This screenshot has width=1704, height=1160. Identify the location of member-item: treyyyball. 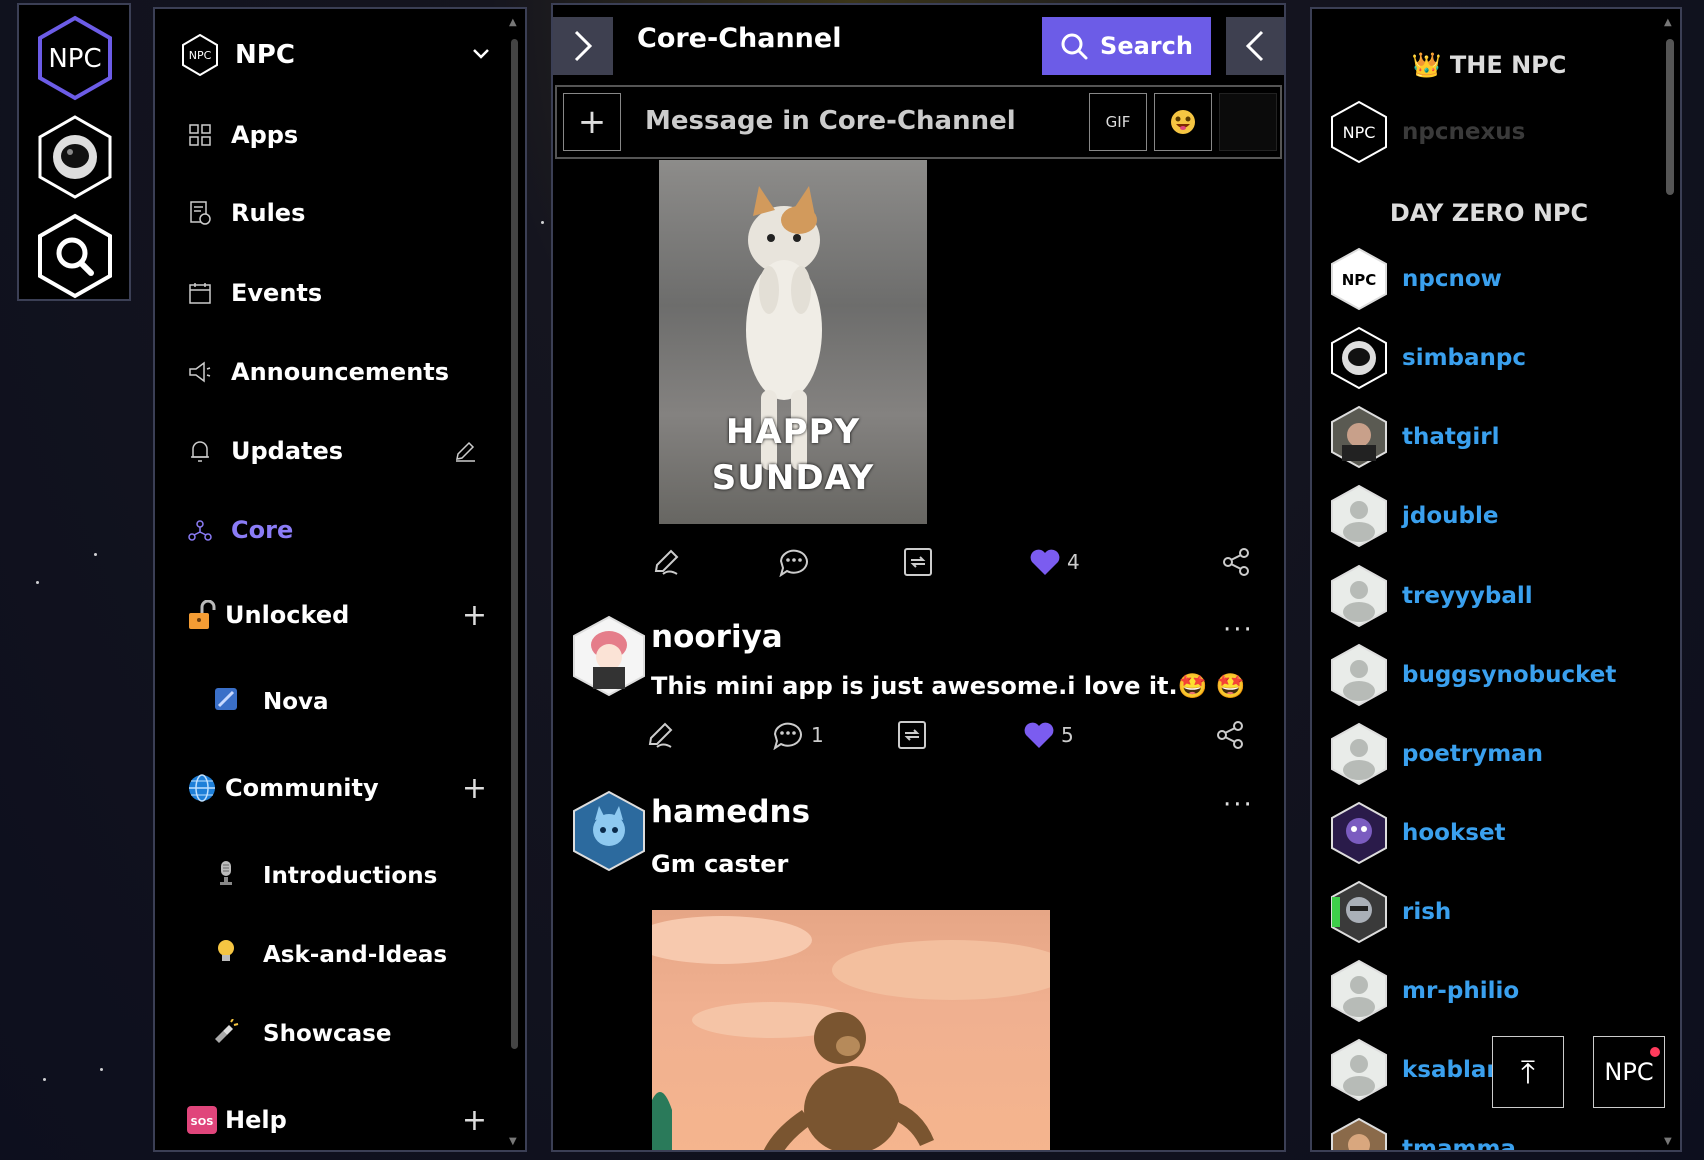
(1431, 596).